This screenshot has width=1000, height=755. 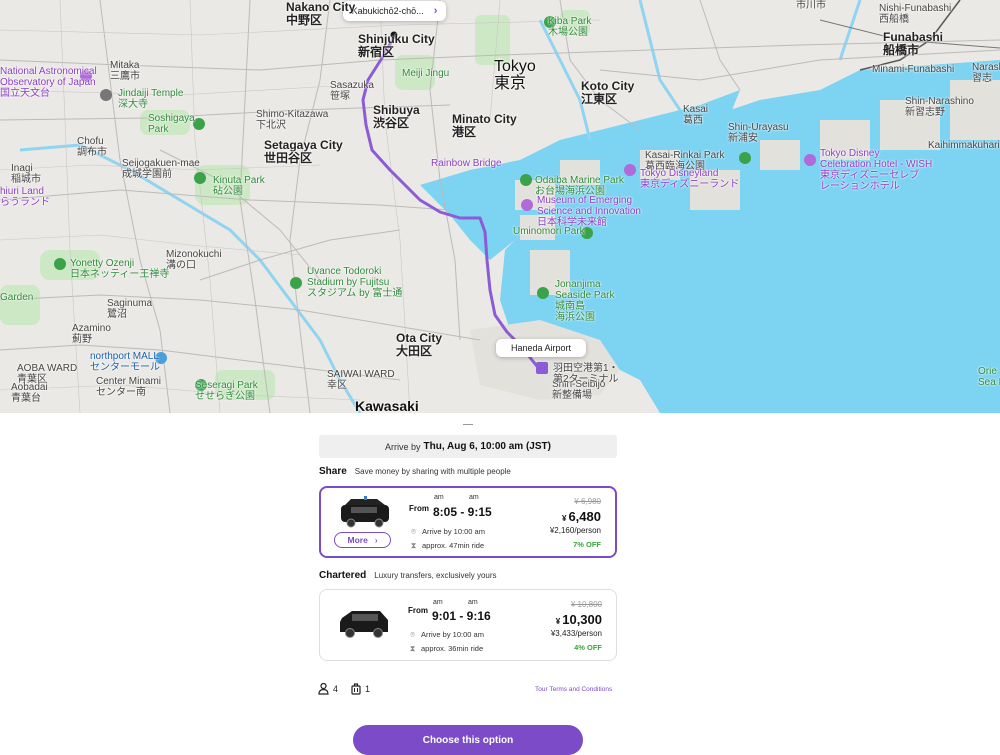 I want to click on original-price: ¥ 10,800, so click(x=586, y=604).